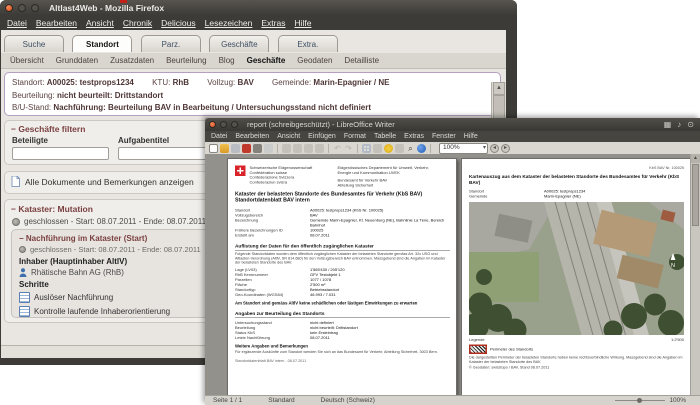 Image resolution: width=700 pixels, height=405 pixels. Describe the element at coordinates (640, 400) in the screenshot. I see `zoom-slider` at that location.